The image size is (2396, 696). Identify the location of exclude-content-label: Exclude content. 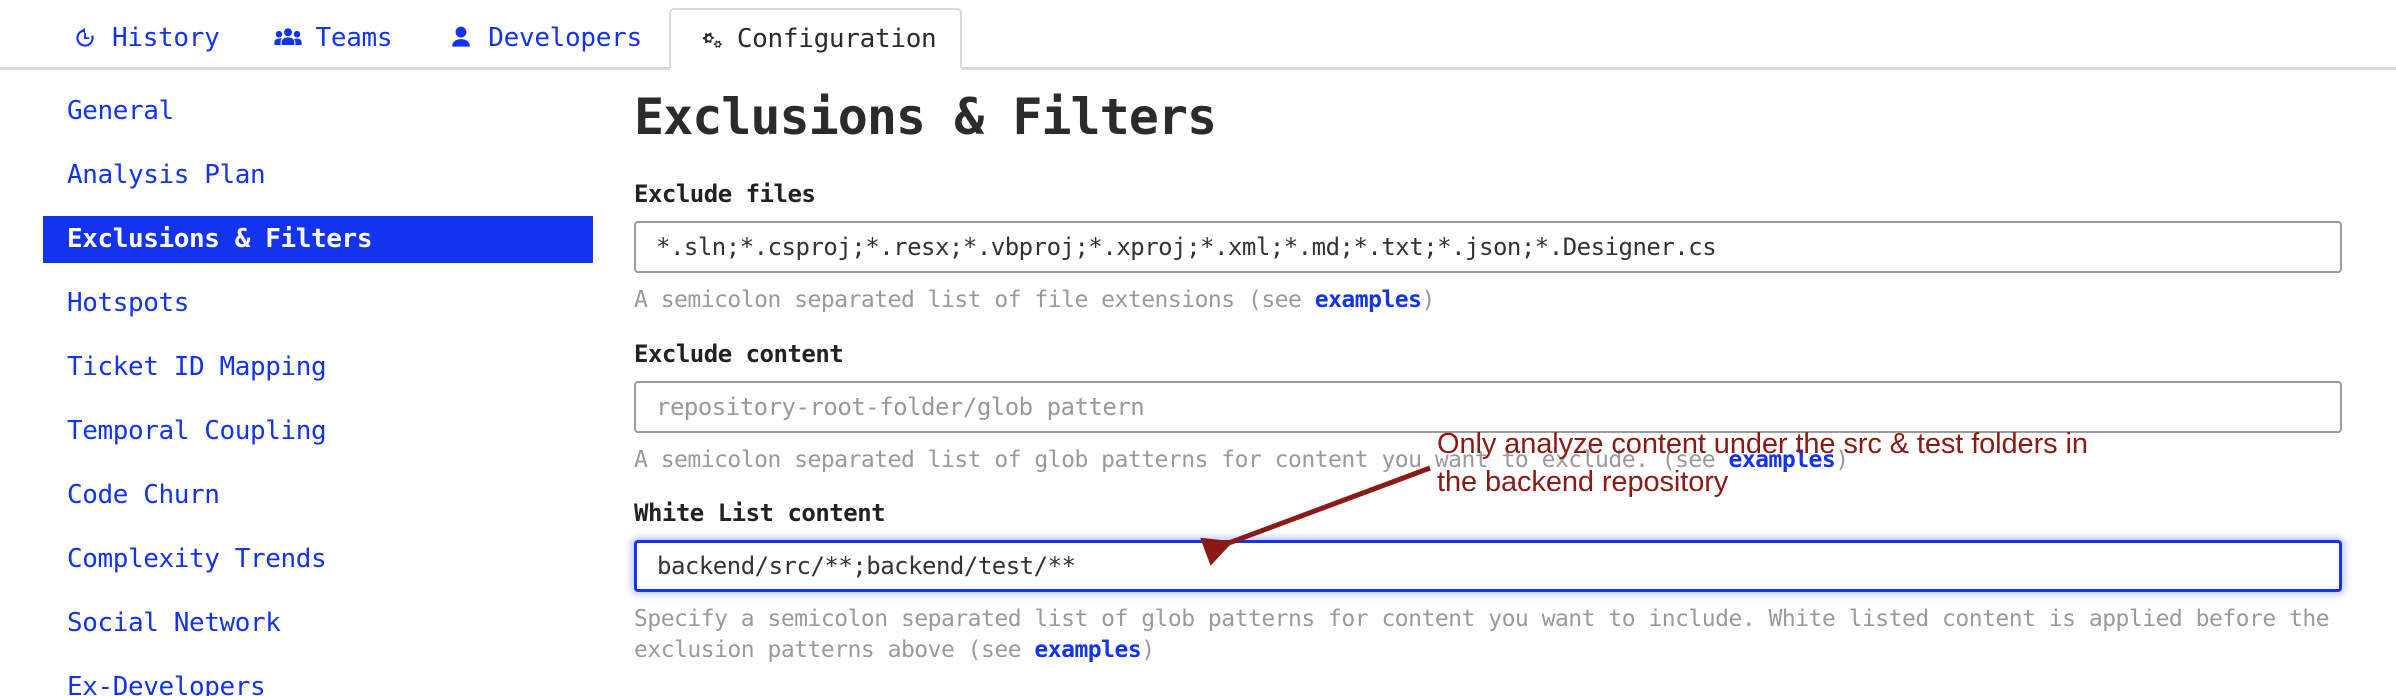
(739, 353).